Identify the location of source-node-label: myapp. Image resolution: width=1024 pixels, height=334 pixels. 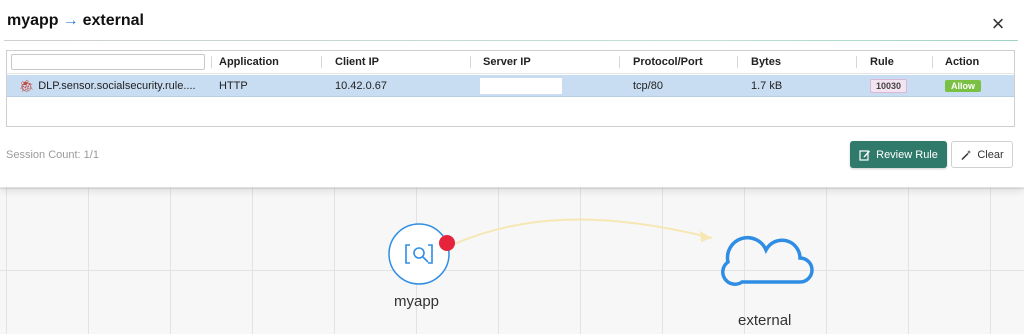
(417, 301).